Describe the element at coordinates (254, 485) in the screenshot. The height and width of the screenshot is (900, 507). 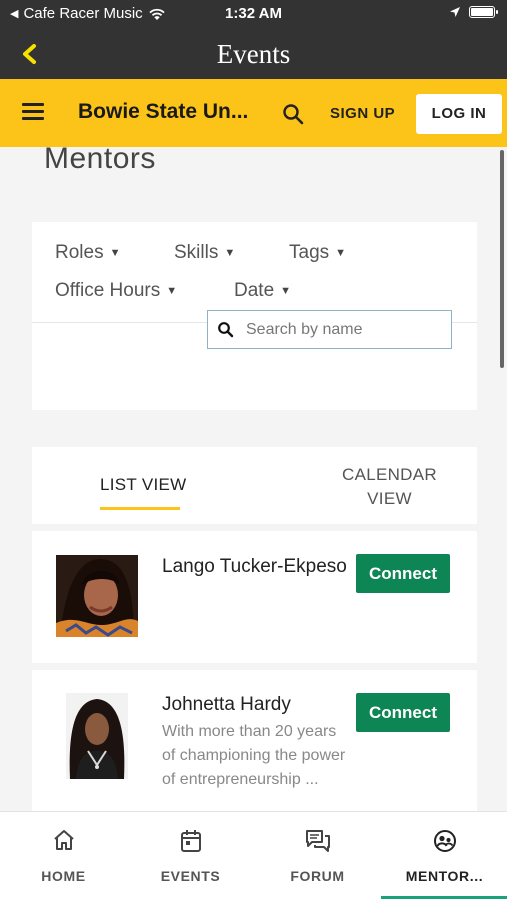
I see `view-toggle-card: LIST VIEW CALENDAR VIEW` at that location.